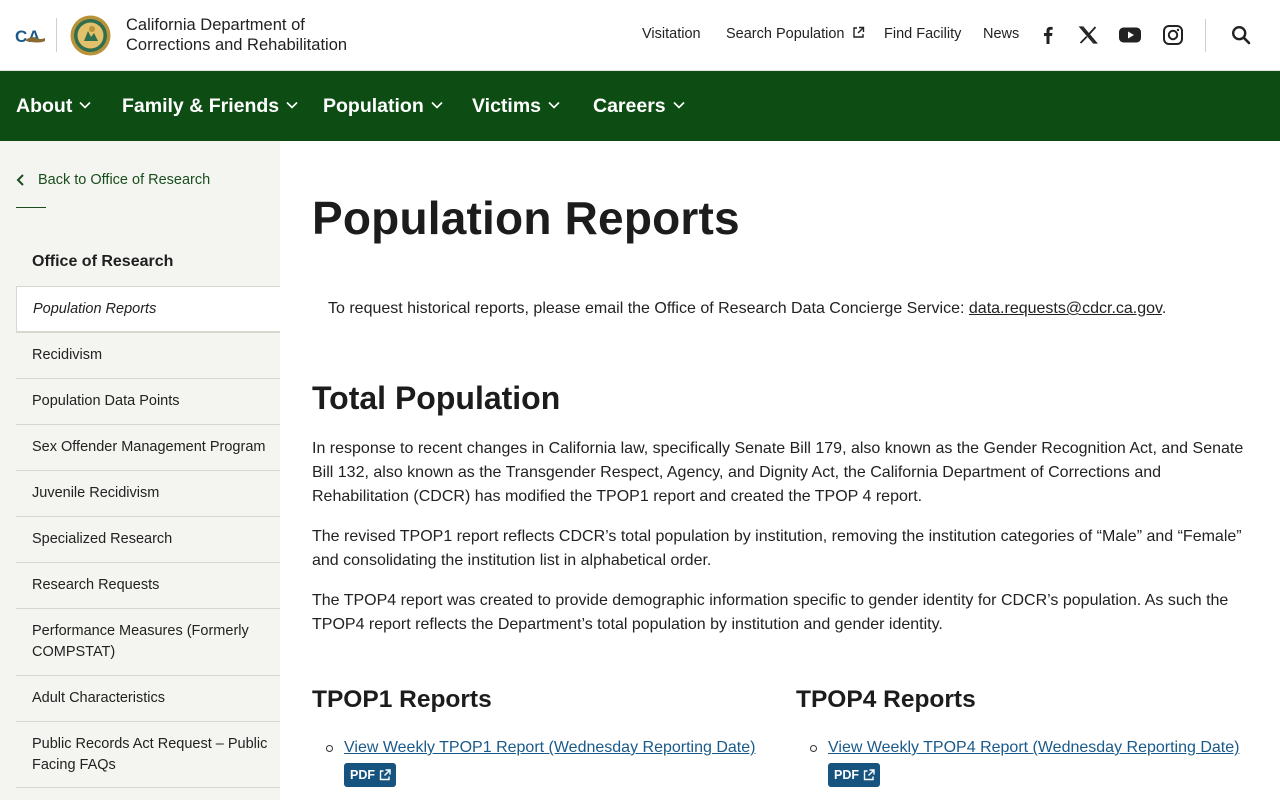 The image size is (1280, 800). What do you see at coordinates (148, 401) in the screenshot?
I see `sidebar-item-population-data-points: Population Data Points` at bounding box center [148, 401].